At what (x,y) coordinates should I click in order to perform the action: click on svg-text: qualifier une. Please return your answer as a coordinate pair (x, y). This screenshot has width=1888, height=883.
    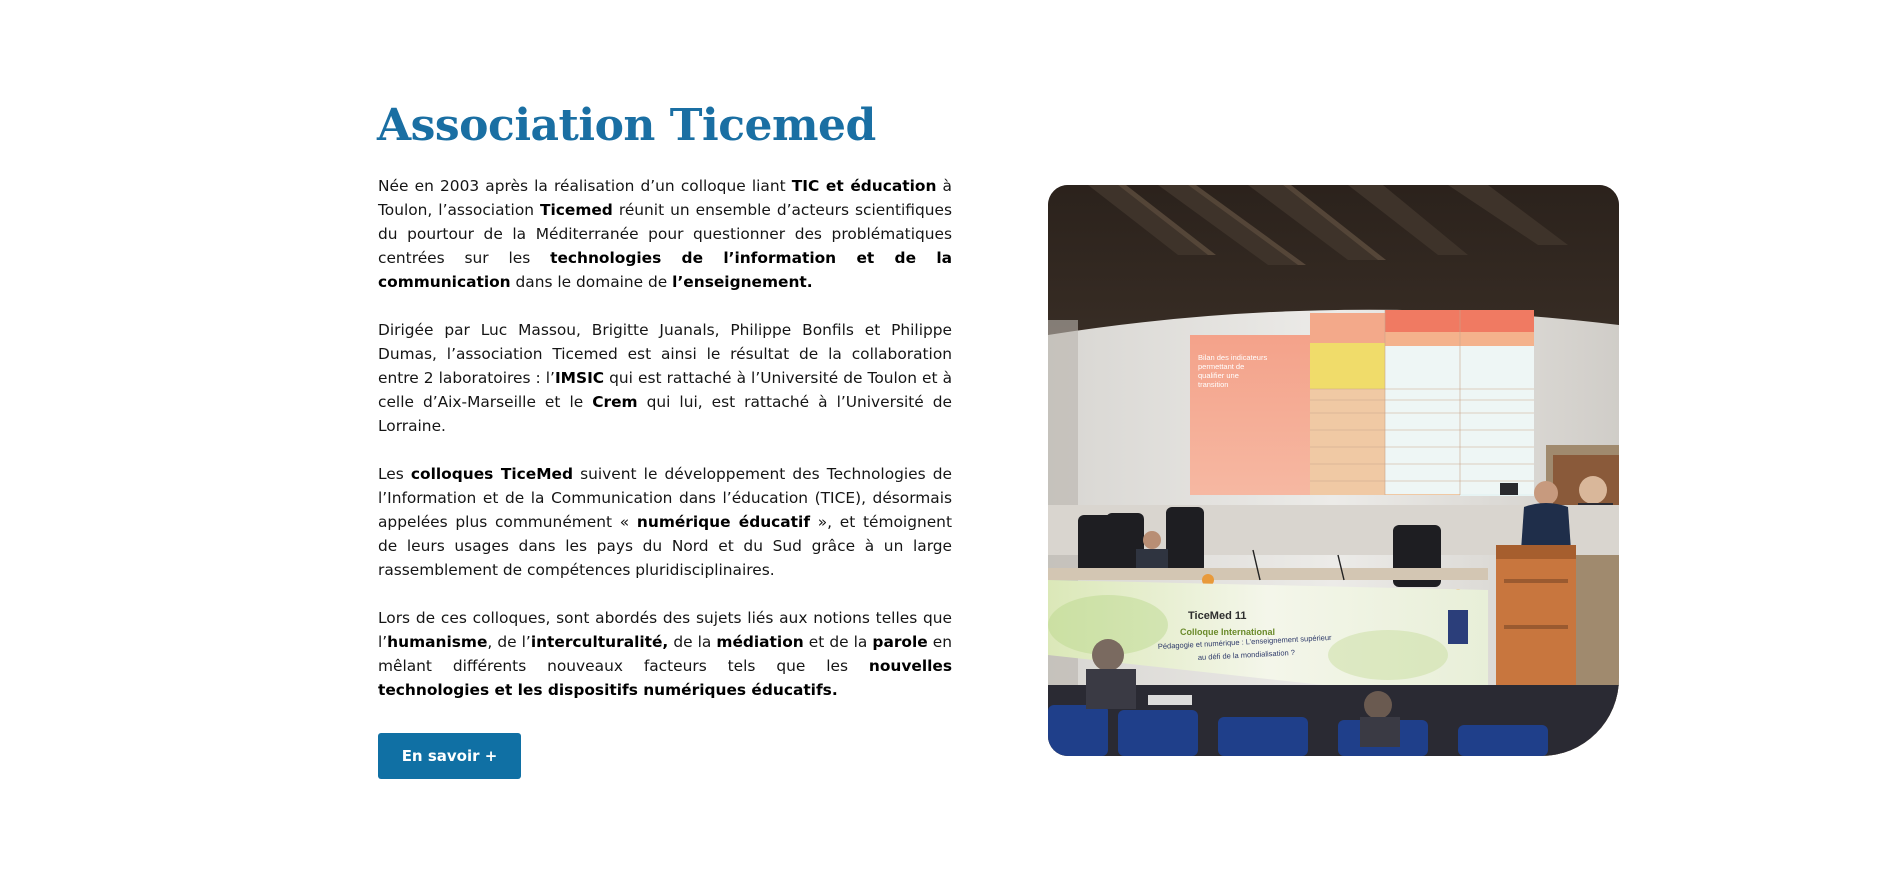
    Looking at the image, I should click on (1218, 375).